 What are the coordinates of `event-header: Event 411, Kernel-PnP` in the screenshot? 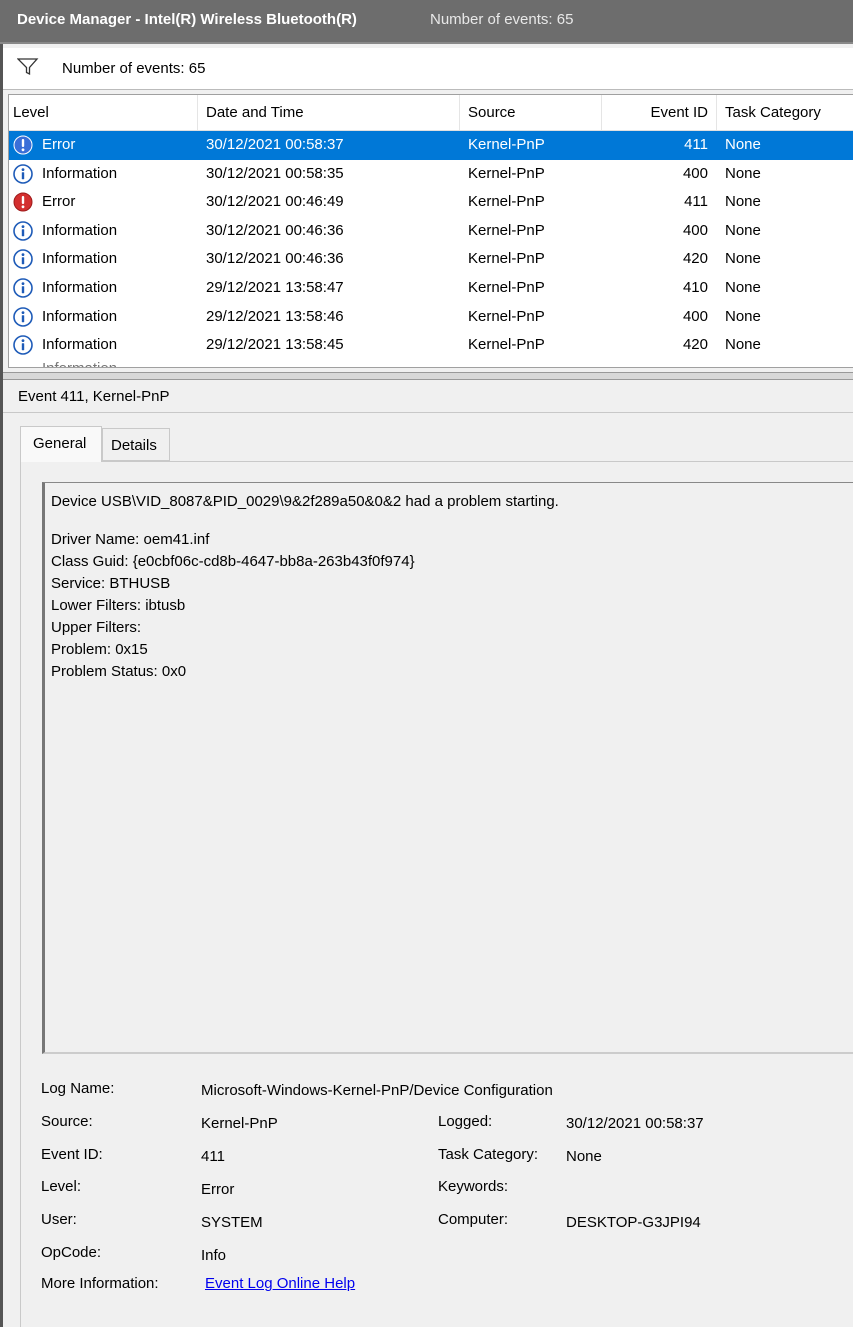 It's located at (428, 396).